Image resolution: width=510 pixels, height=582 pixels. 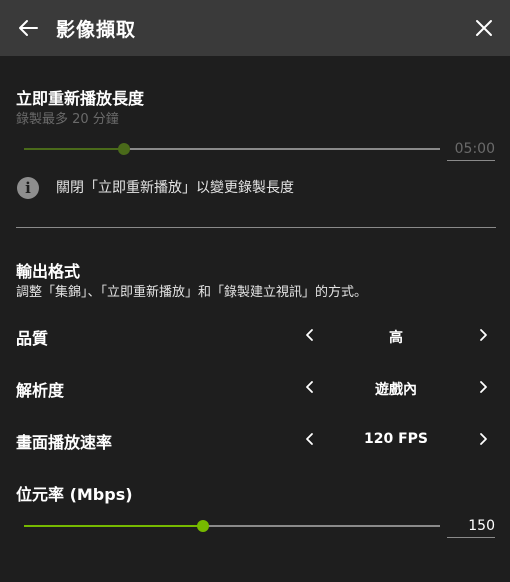 I want to click on resolution-label: 解析度, so click(x=40, y=390).